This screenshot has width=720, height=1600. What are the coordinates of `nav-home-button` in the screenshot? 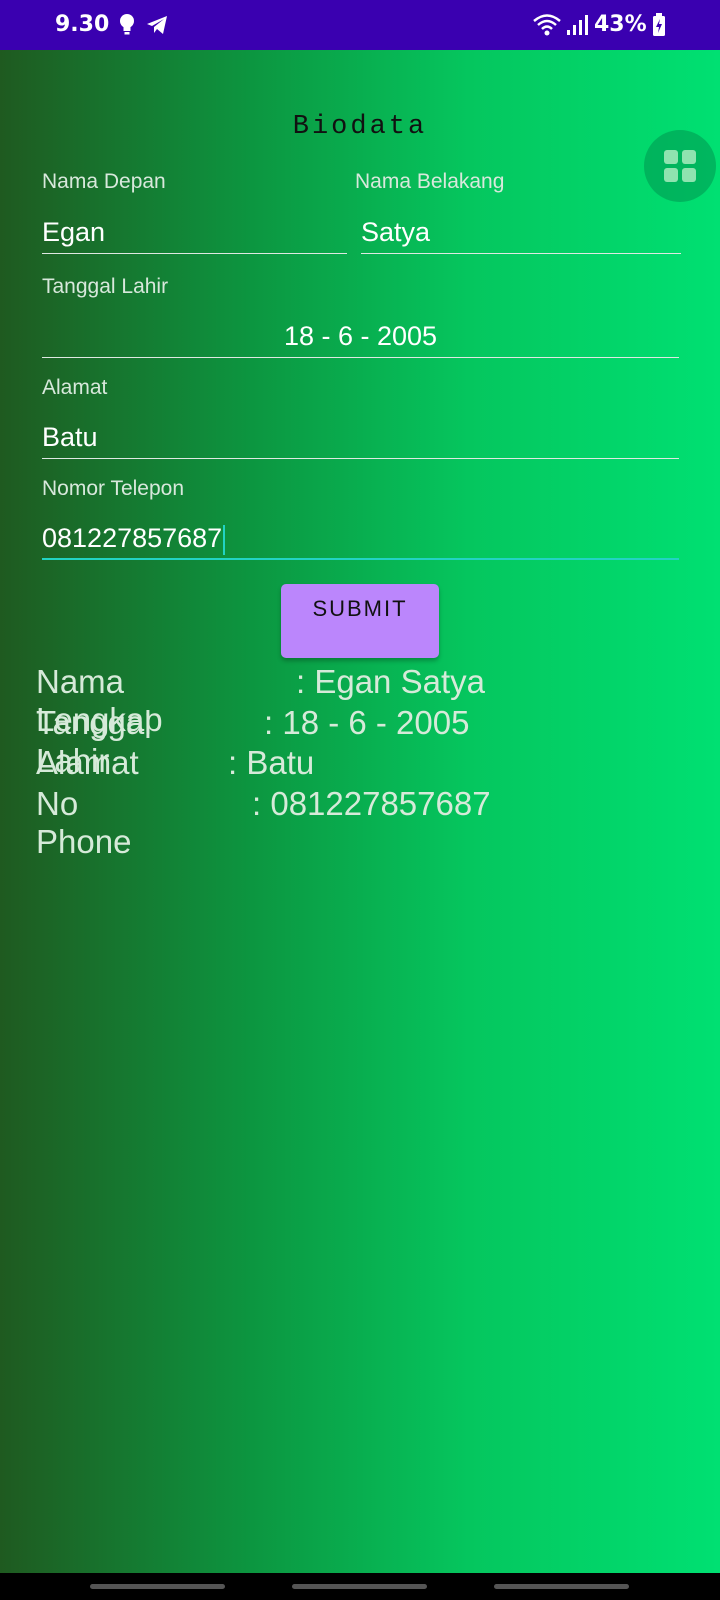 It's located at (359, 1586).